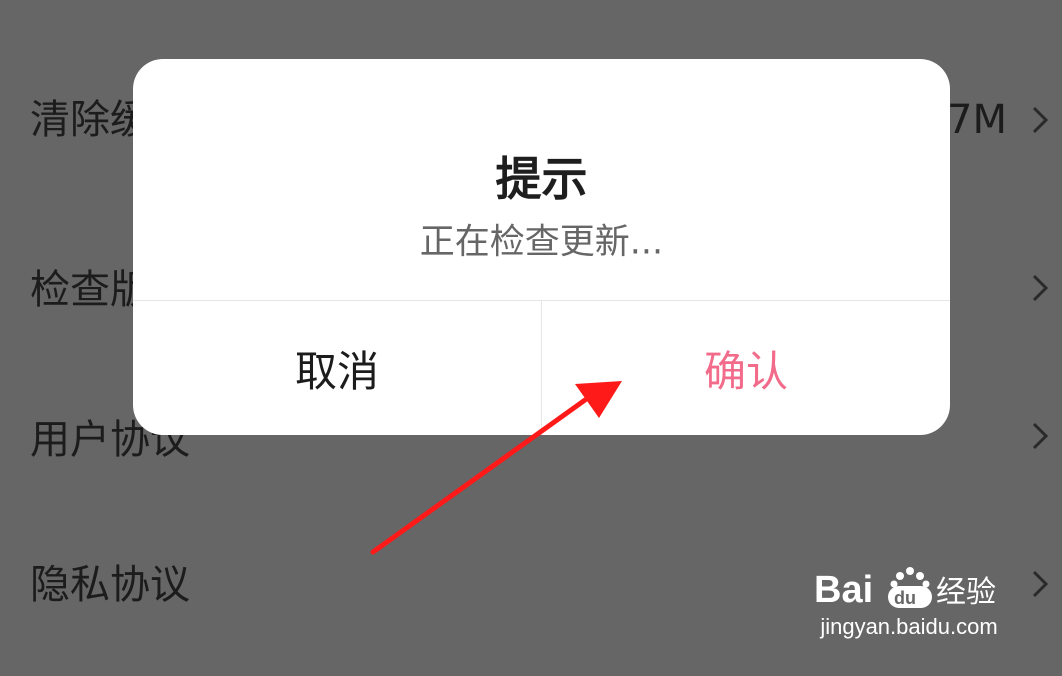  What do you see at coordinates (977, 120) in the screenshot?
I see `cache-size-value: 7M` at bounding box center [977, 120].